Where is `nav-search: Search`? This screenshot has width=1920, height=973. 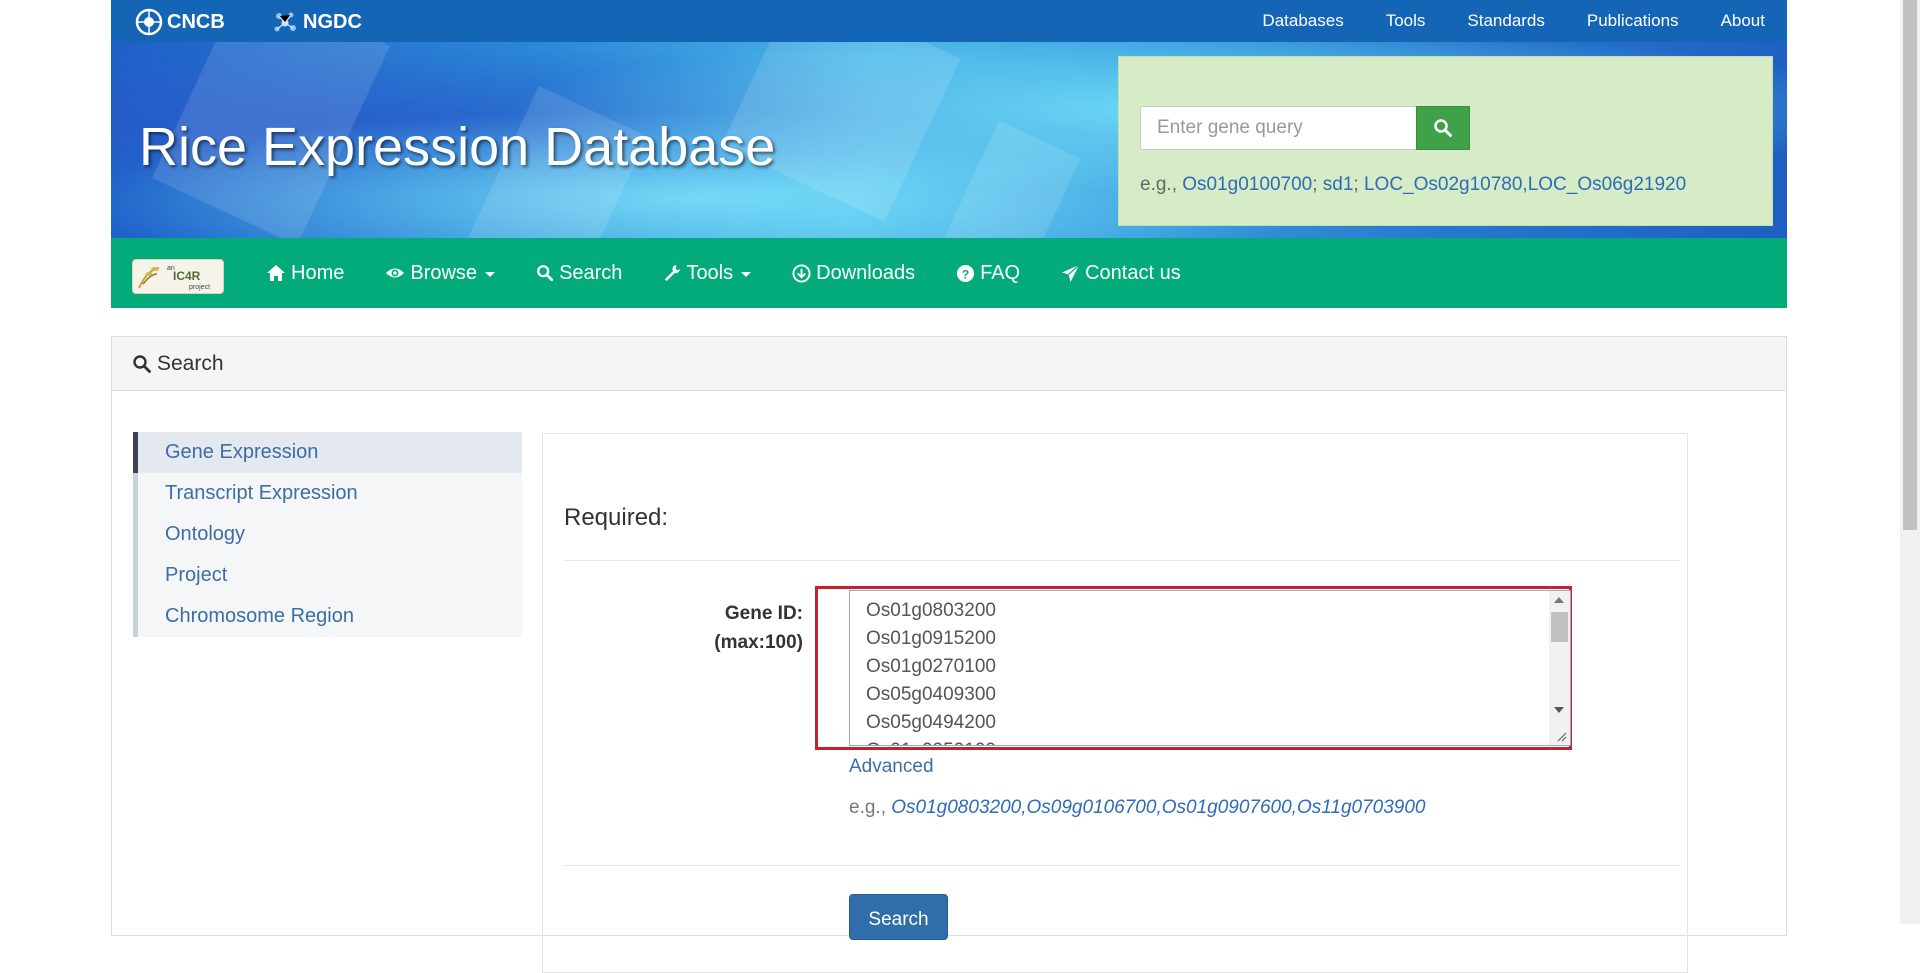 nav-search: Search is located at coordinates (579, 273).